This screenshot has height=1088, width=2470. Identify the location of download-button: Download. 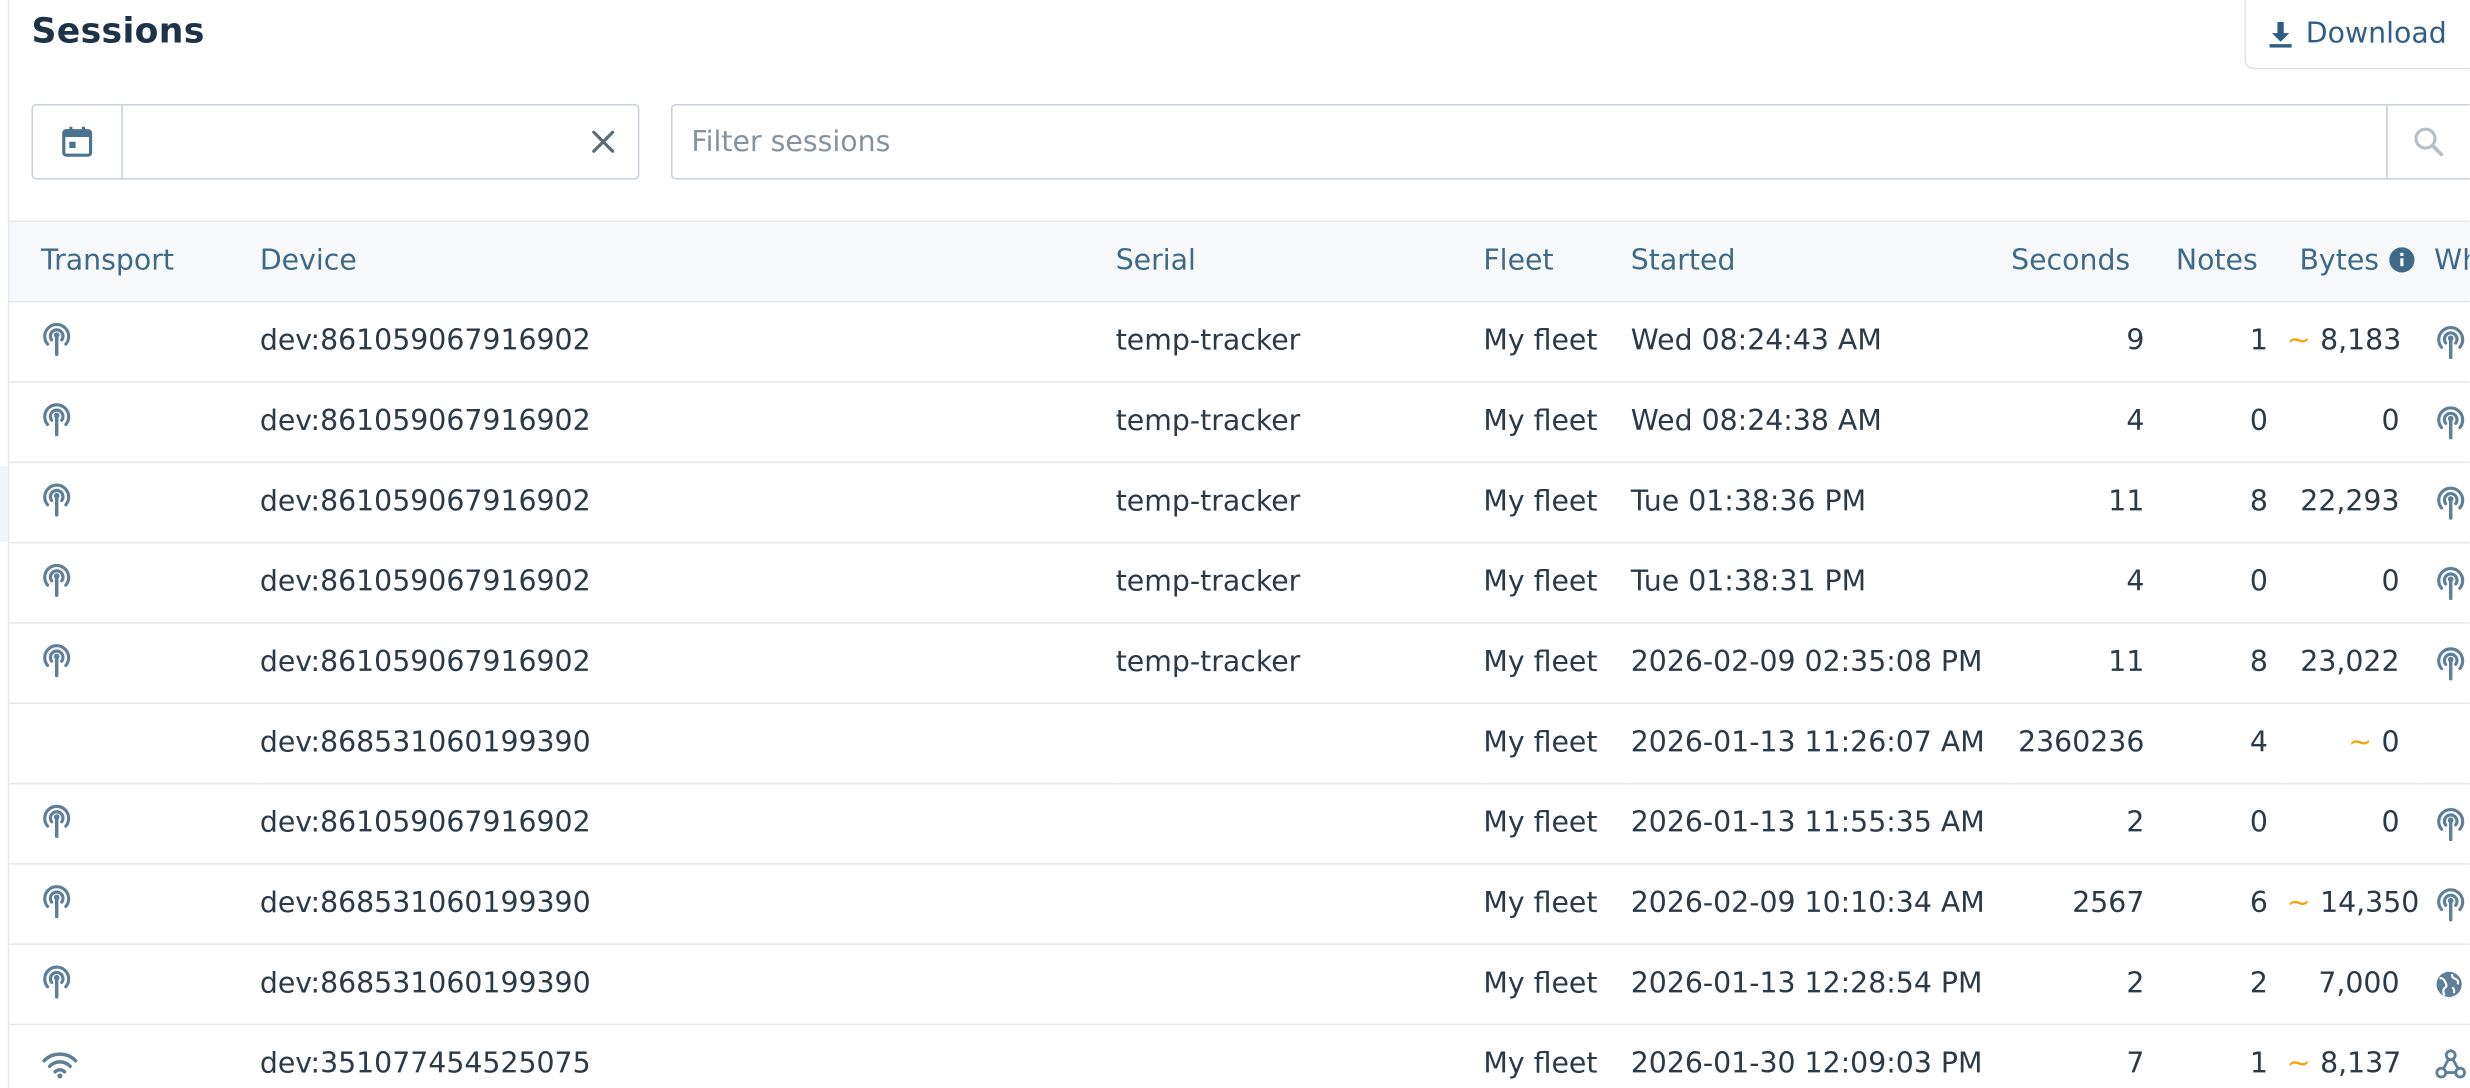
(2357, 35).